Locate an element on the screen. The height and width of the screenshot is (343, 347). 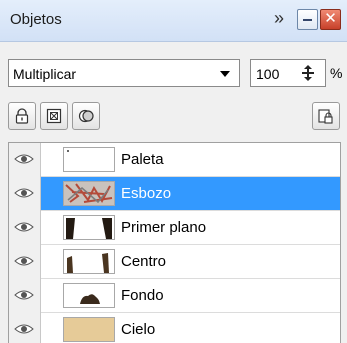
stepper-icon is located at coordinates (308, 73).